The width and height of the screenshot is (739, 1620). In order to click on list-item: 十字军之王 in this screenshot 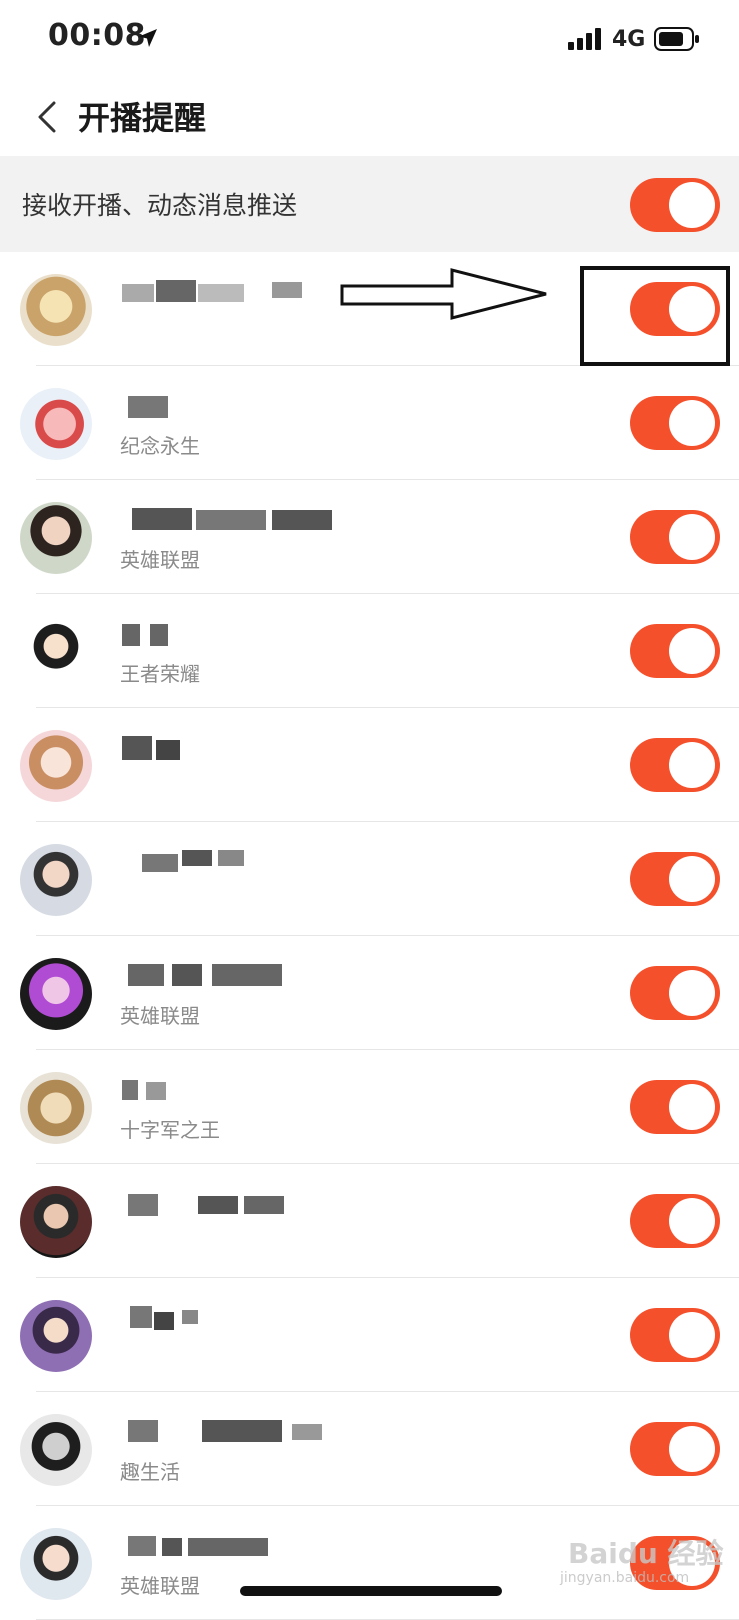, I will do `click(369, 1107)`.